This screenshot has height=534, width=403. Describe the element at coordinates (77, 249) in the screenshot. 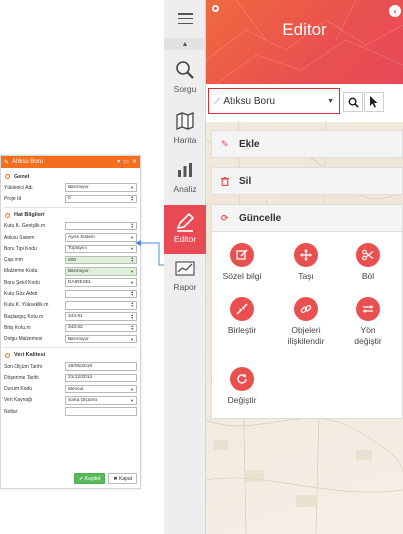

I see `field-value: Toplayıcı` at that location.